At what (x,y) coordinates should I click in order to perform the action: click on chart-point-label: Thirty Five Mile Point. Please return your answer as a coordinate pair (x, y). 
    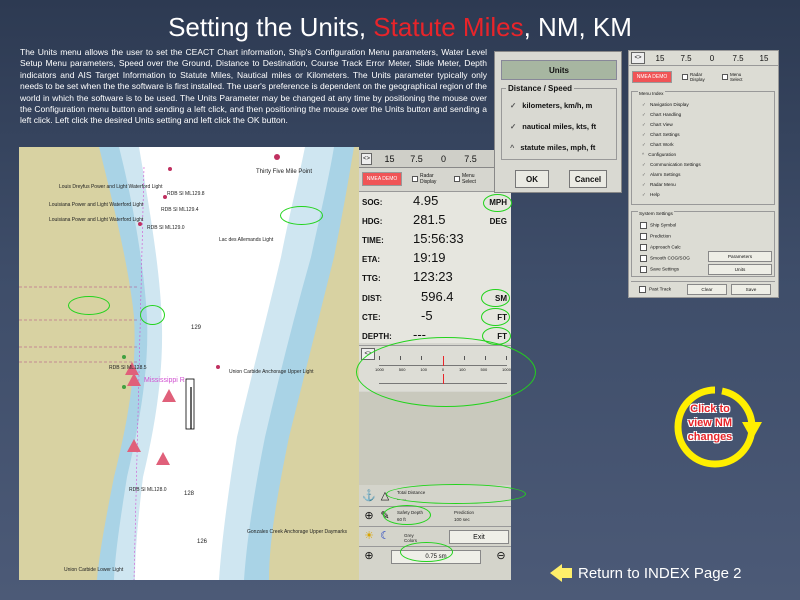
    Looking at the image, I should click on (284, 172).